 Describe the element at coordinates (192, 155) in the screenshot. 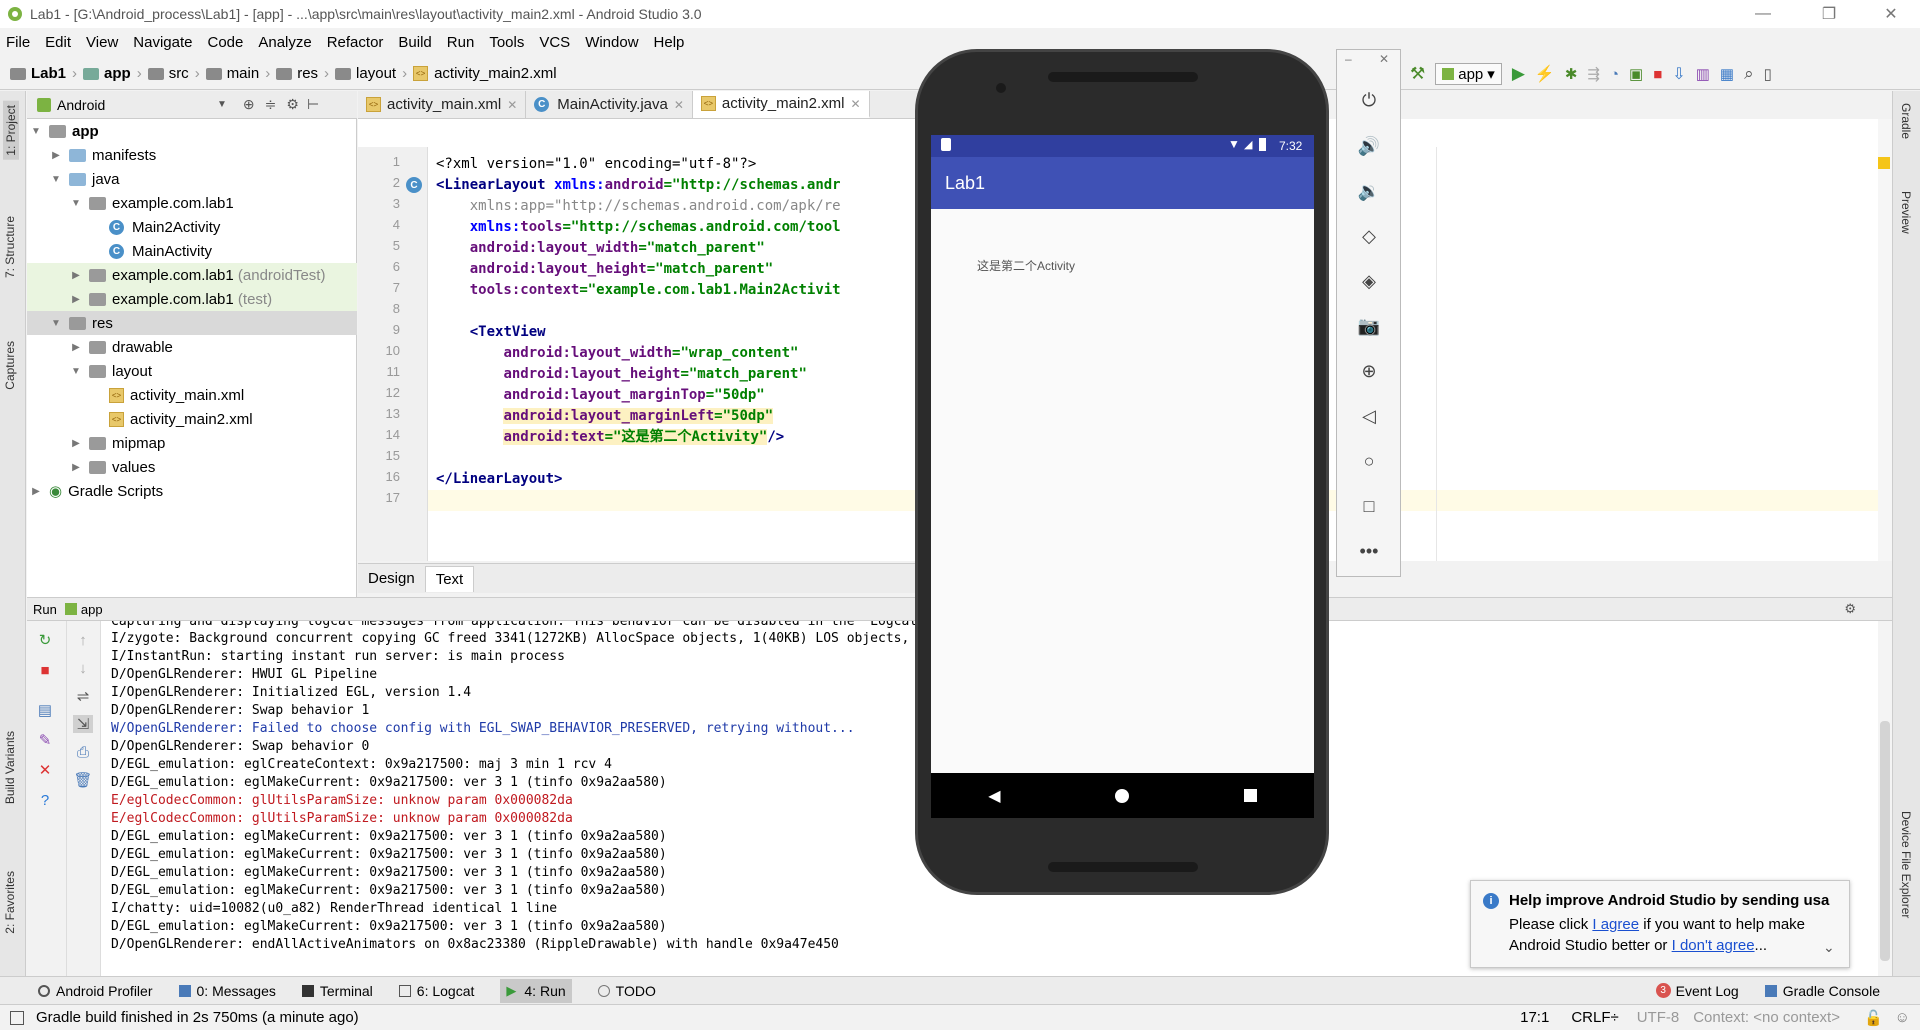

I see `tree-item-manifests: ▶ manifests` at that location.